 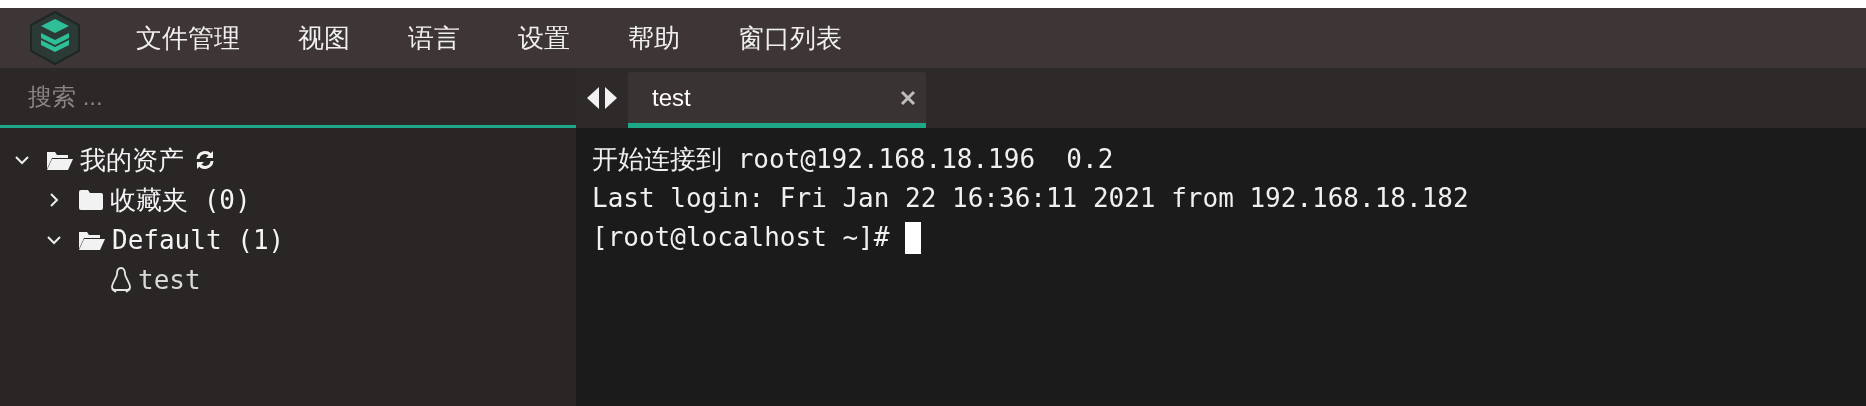 What do you see at coordinates (544, 38) in the screenshot?
I see `menu-item: 设置` at bounding box center [544, 38].